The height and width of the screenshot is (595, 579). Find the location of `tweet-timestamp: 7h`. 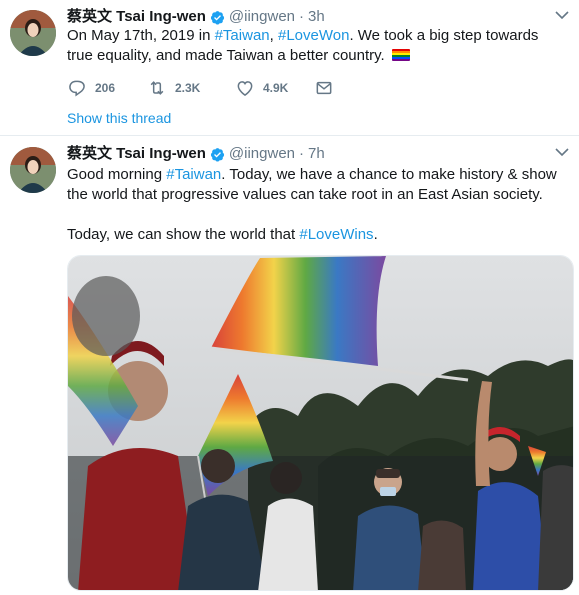

tweet-timestamp: 7h is located at coordinates (316, 154).